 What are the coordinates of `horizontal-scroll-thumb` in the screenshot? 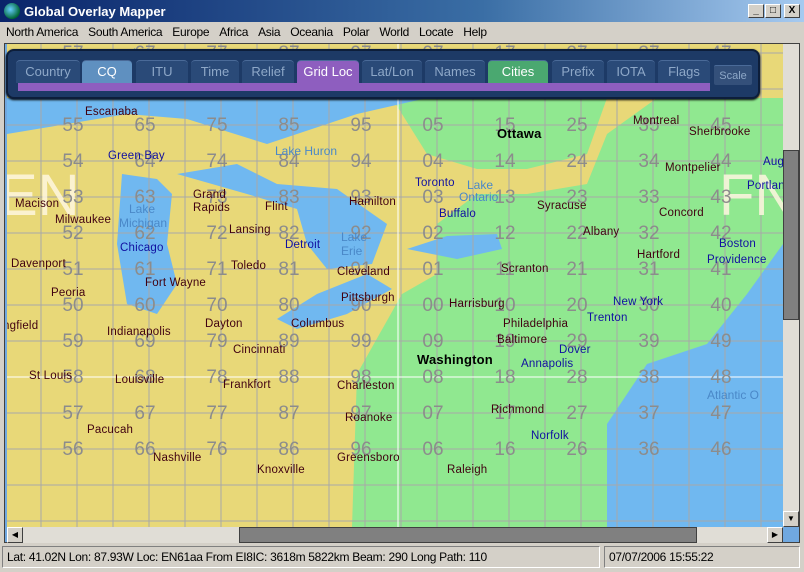 It's located at (468, 535).